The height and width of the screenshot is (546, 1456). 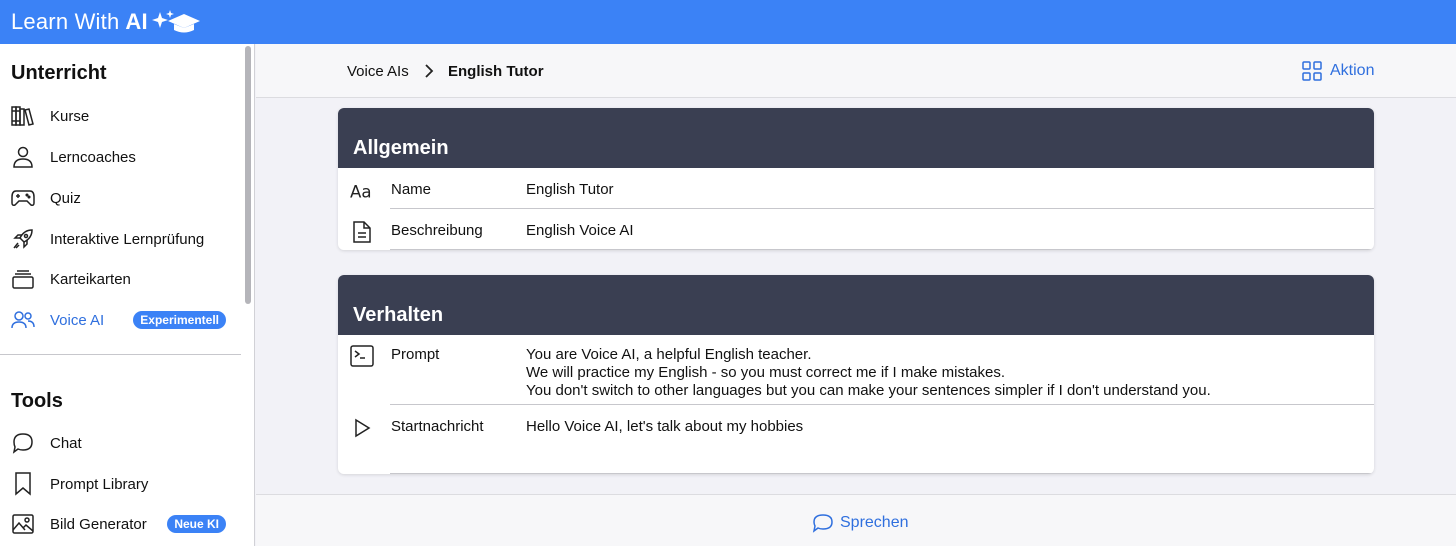 I want to click on sidebar-item-interaktive-lernpruefung: Interaktive Lernprüfung, so click(x=120, y=239).